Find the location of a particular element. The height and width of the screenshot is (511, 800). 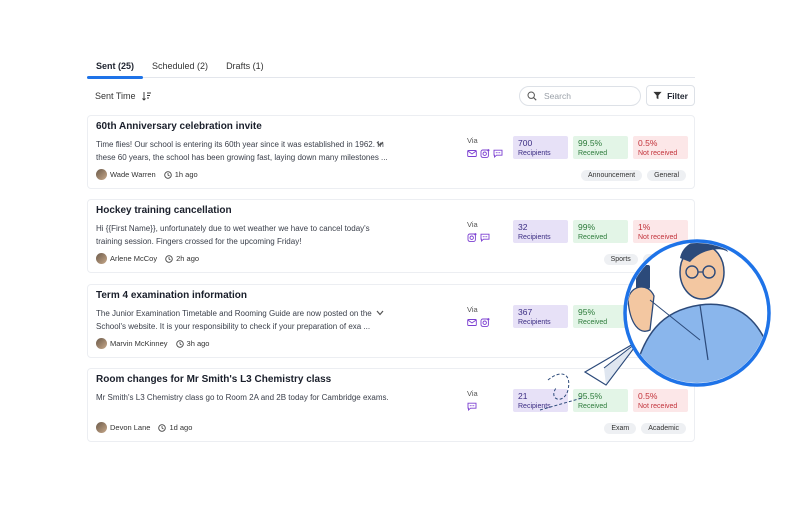

search-box is located at coordinates (580, 96).